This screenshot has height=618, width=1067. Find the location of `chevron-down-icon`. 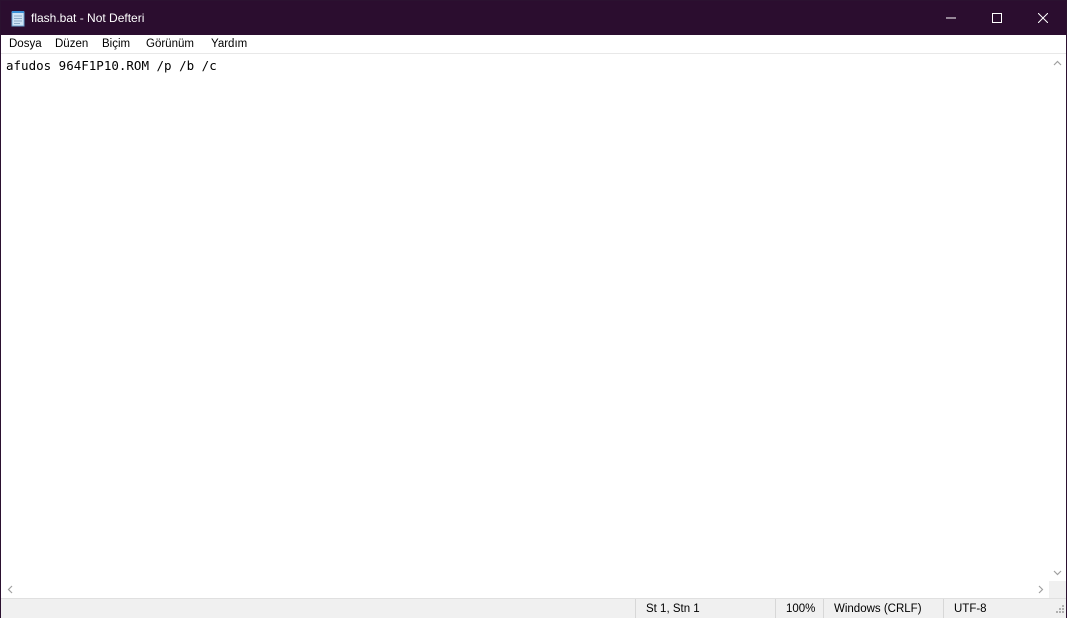

chevron-down-icon is located at coordinates (1057, 572).